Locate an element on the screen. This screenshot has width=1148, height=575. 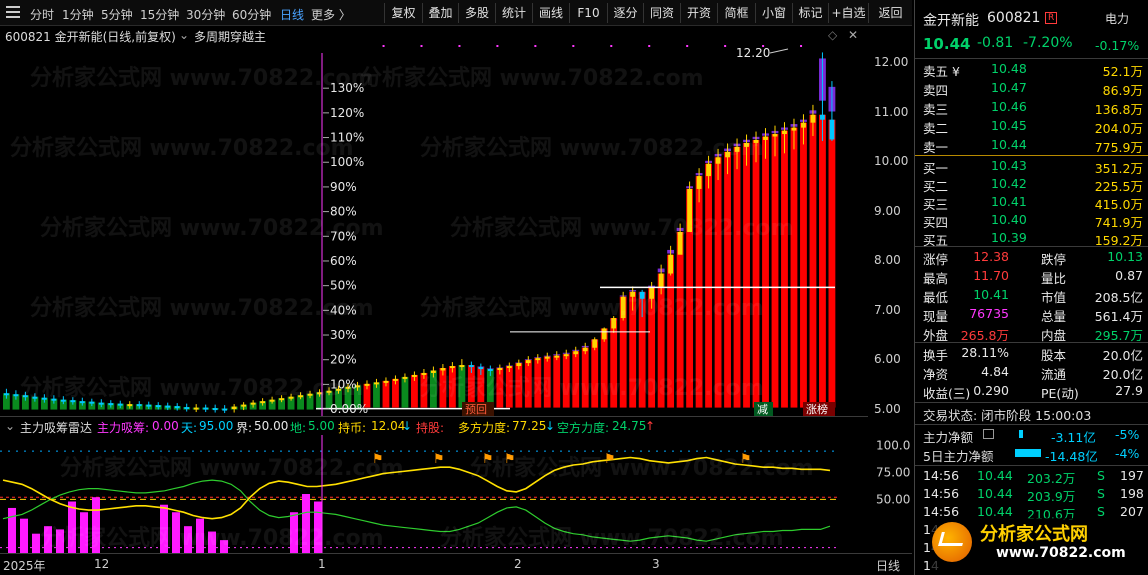
period-fenshi: 分时 is located at coordinates (42, 14).